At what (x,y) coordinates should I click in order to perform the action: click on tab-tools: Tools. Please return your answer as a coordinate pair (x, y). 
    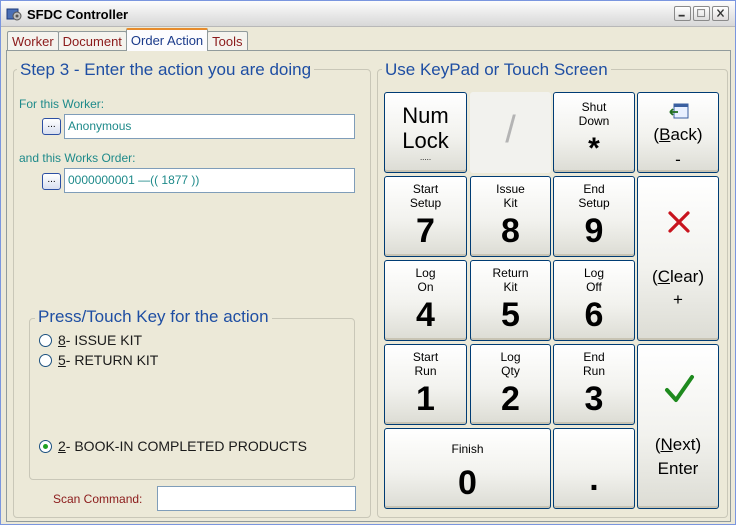
    Looking at the image, I should click on (227, 41).